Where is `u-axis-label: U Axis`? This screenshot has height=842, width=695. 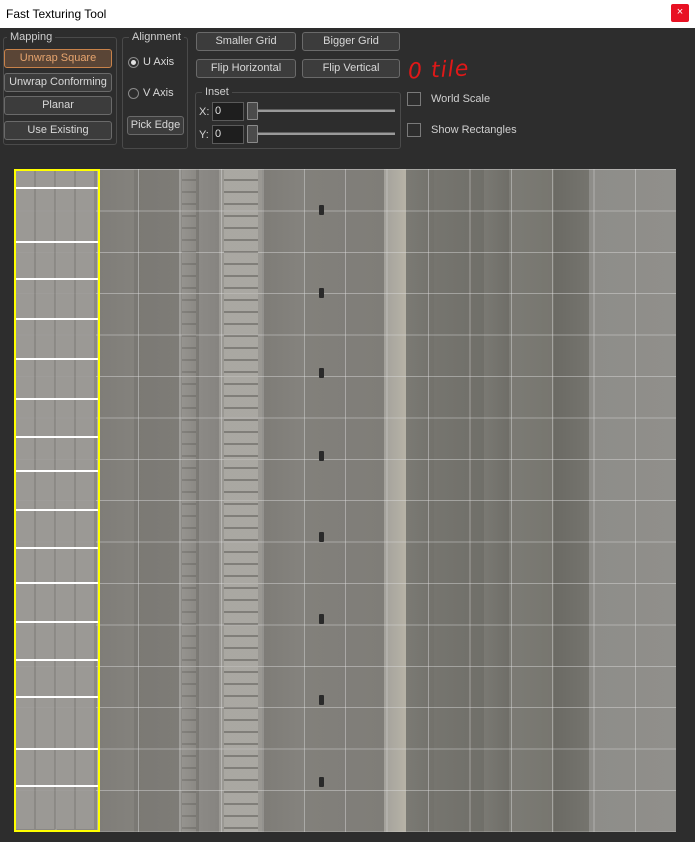 u-axis-label: U Axis is located at coordinates (159, 62).